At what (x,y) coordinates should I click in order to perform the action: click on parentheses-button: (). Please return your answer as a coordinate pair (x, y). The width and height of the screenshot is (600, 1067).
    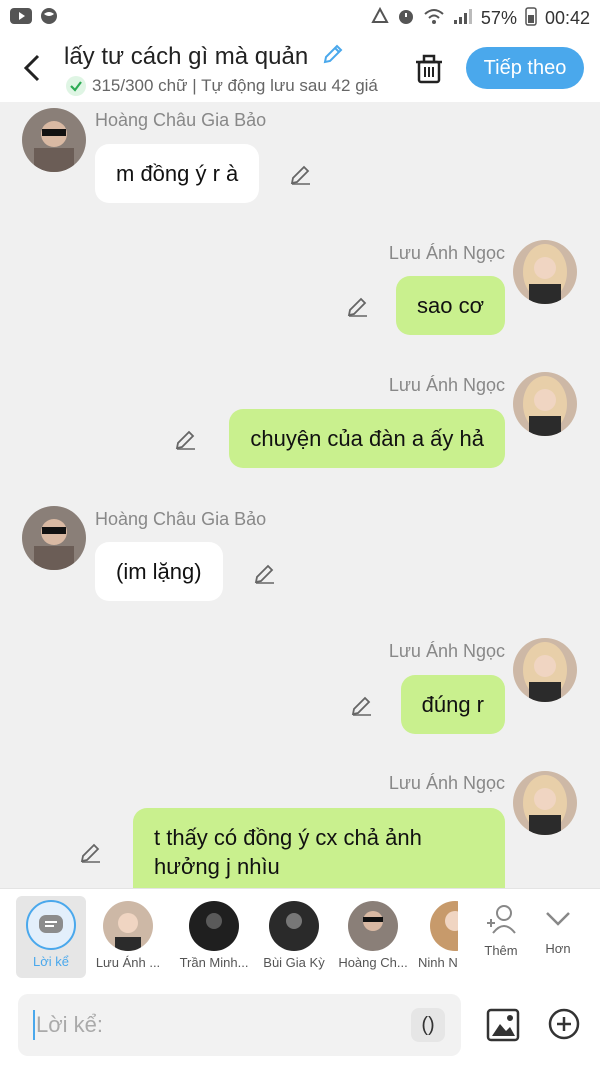
    Looking at the image, I should click on (428, 1025).